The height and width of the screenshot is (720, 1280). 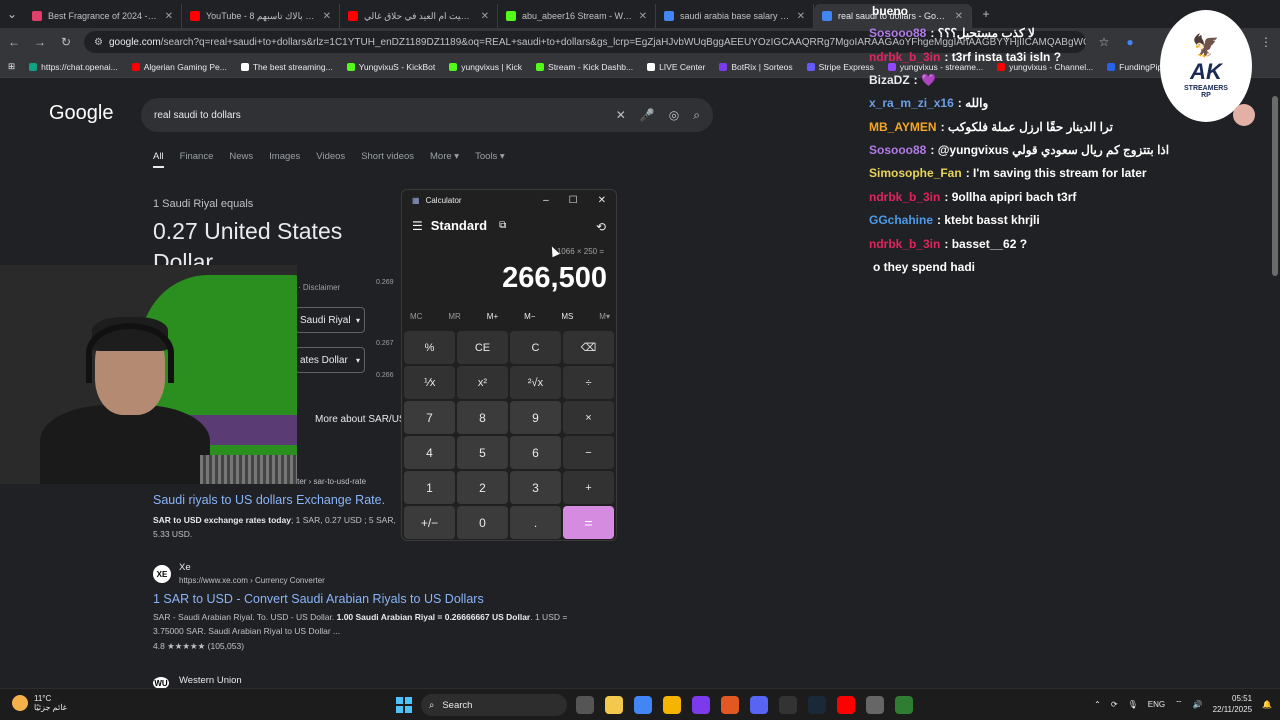 What do you see at coordinates (429, 452) in the screenshot?
I see `calc-key: 4` at bounding box center [429, 452].